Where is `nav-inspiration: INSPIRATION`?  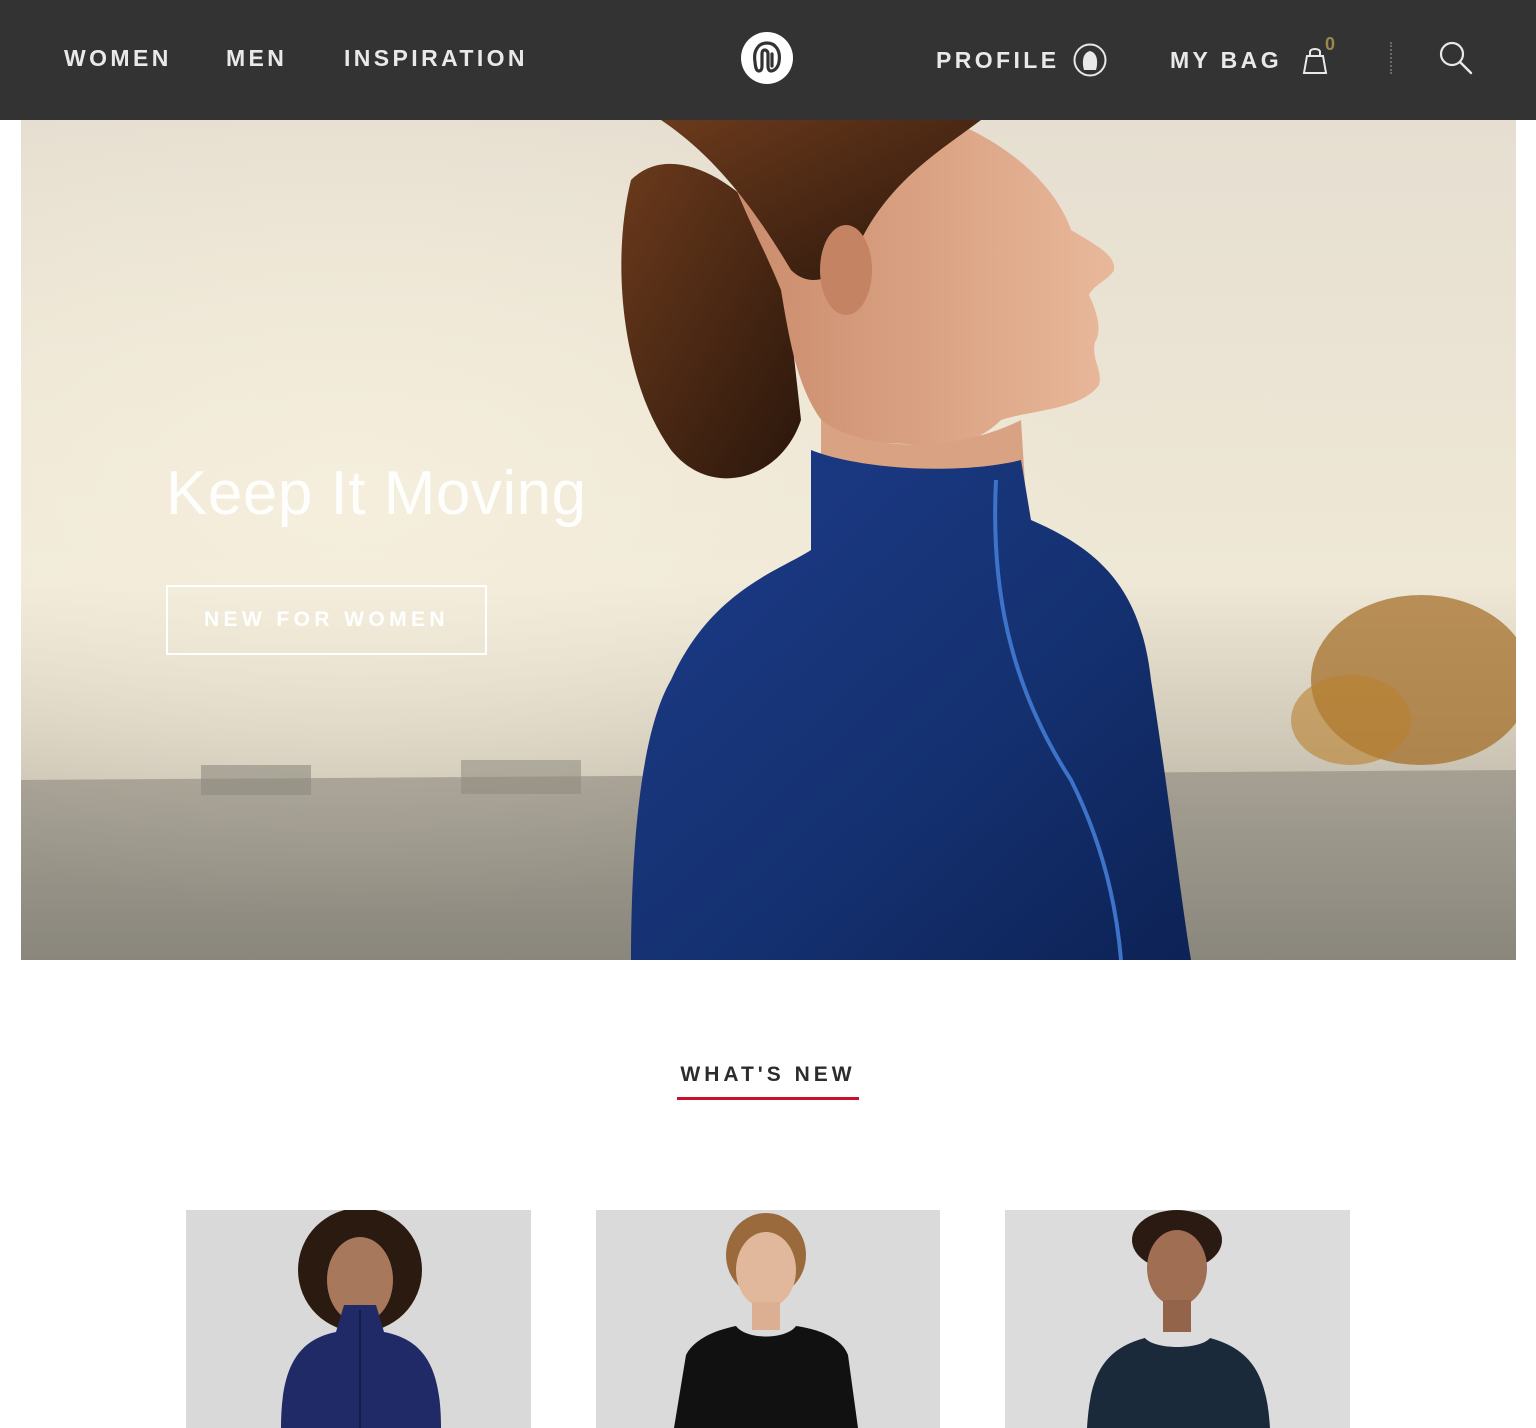
nav-inspiration: INSPIRATION is located at coordinates (436, 58).